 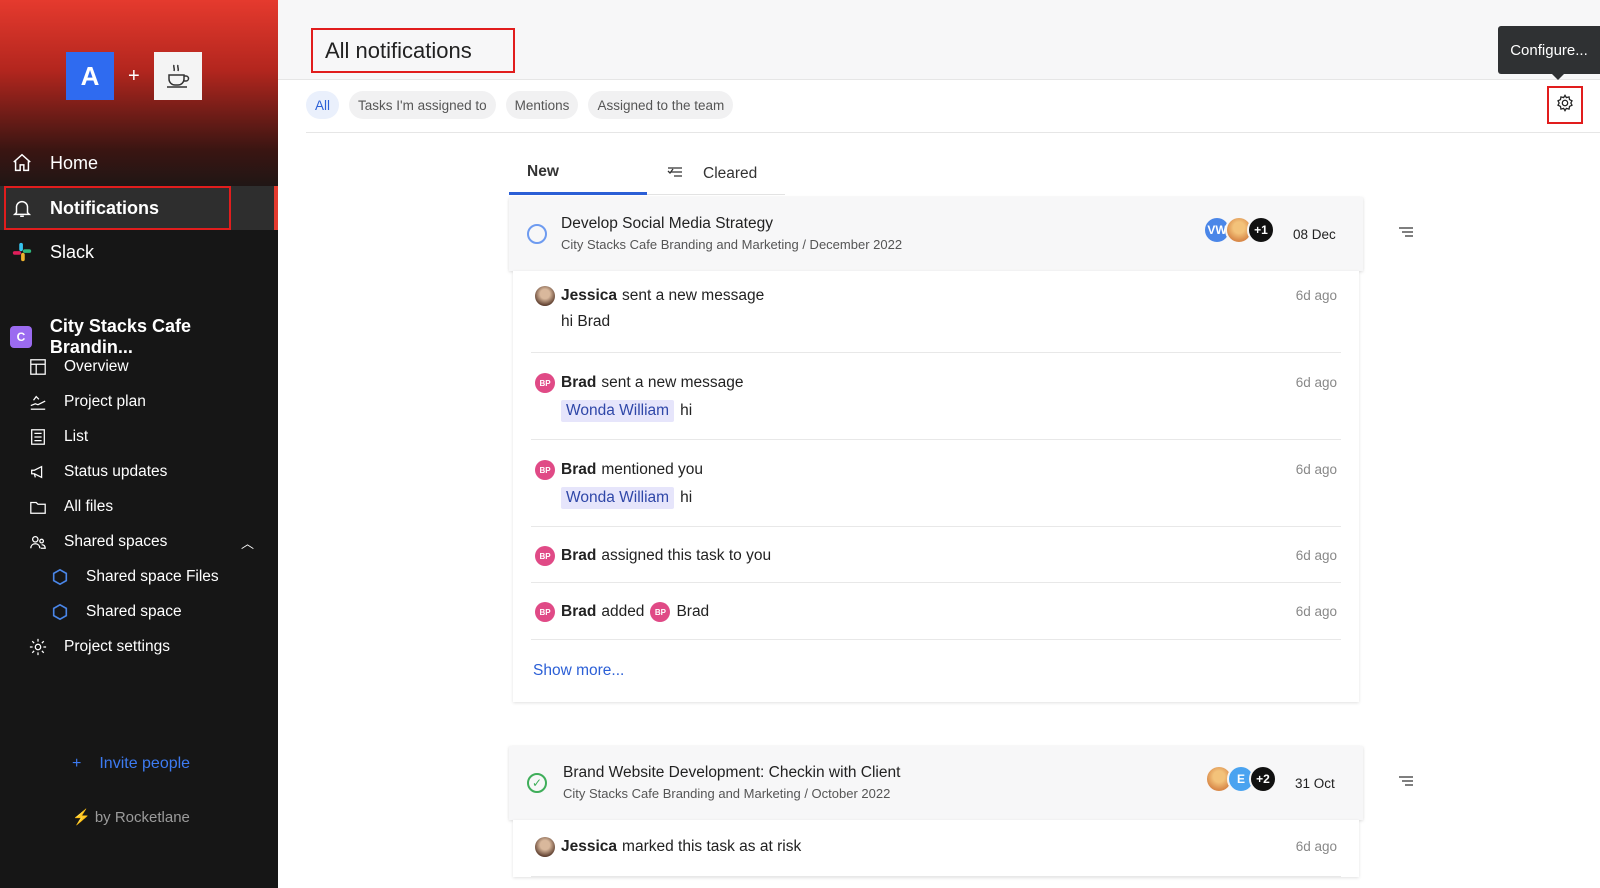 I want to click on notification-line: BP Brad mentioned you, so click(x=619, y=470).